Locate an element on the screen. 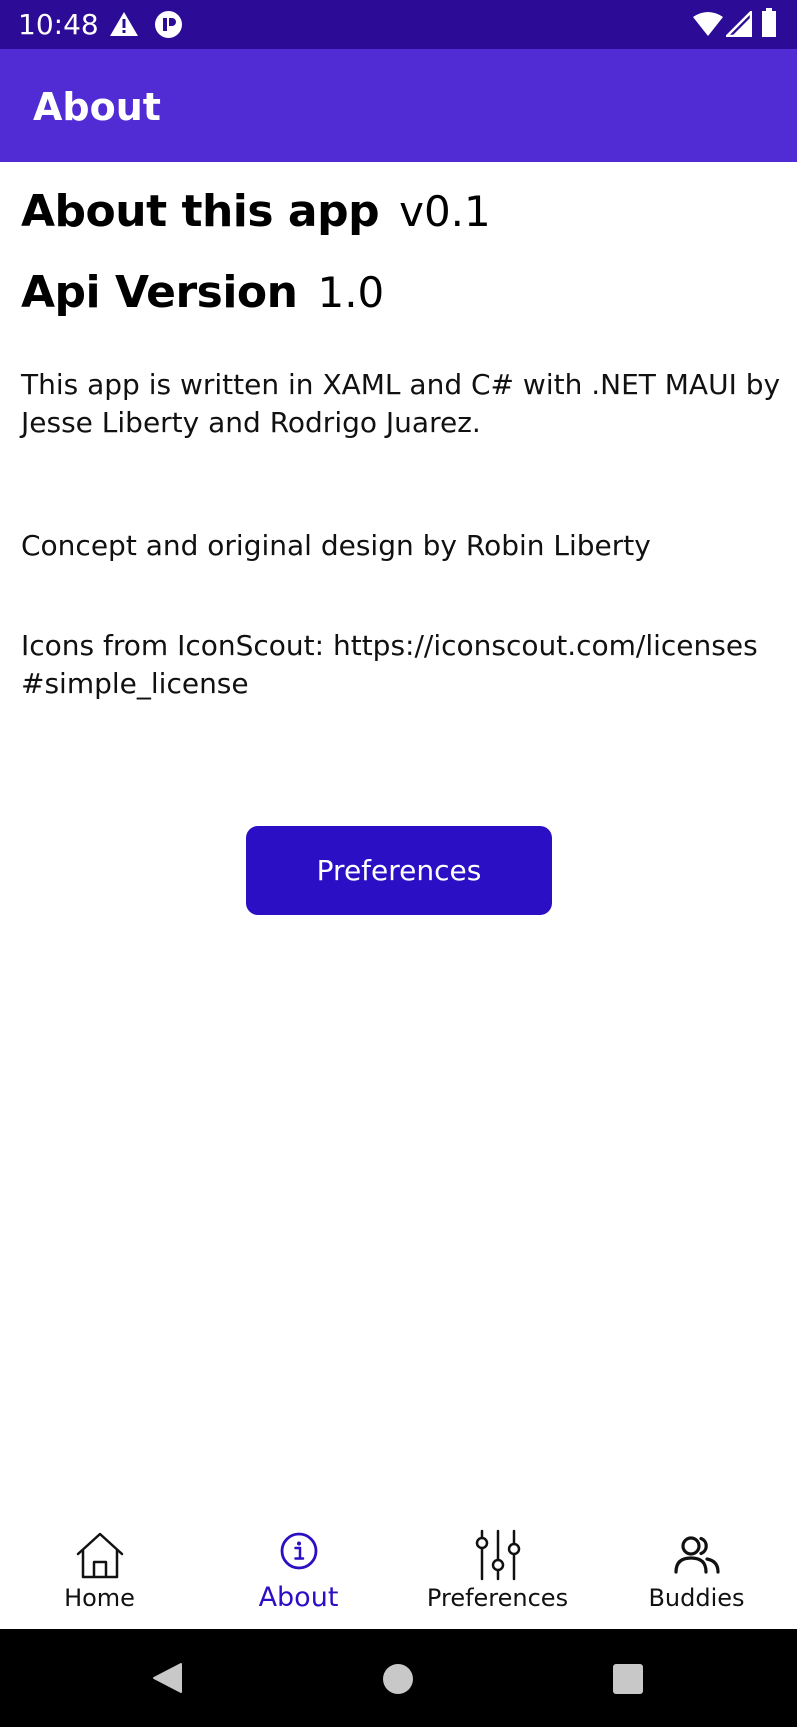  api-version-value: 1.0 is located at coordinates (351, 292).